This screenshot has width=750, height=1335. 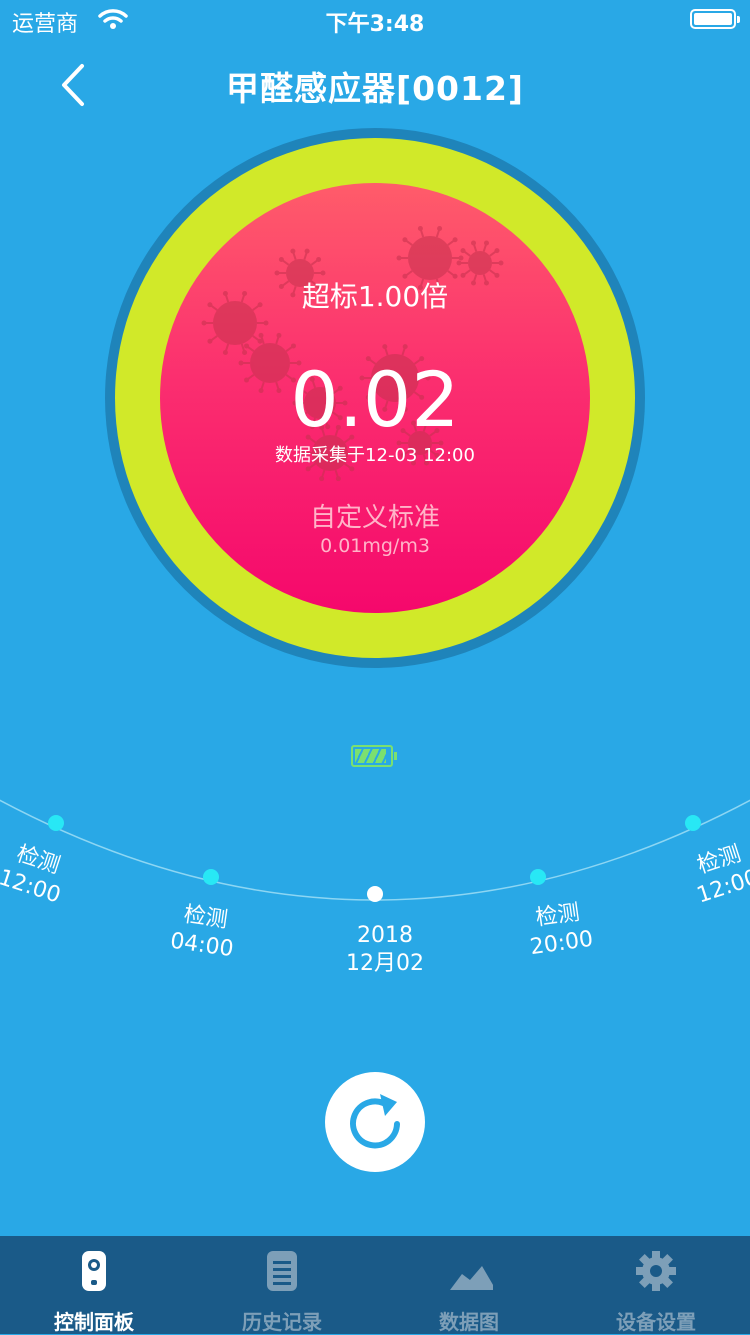 What do you see at coordinates (375, 546) in the screenshot?
I see `standard-value: 0.01mg/m3` at bounding box center [375, 546].